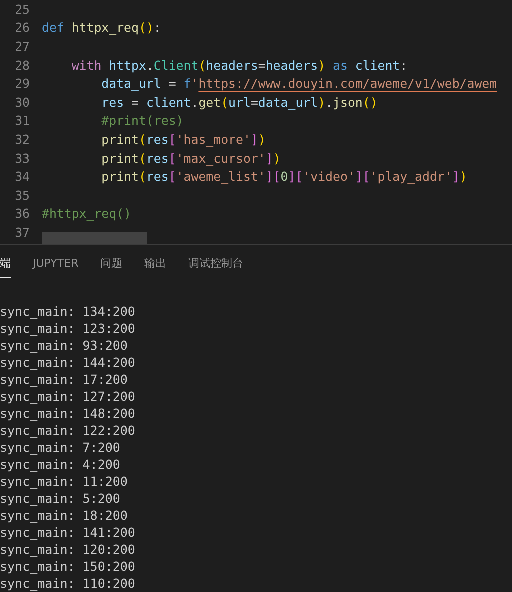  What do you see at coordinates (64, 379) in the screenshot?
I see `terminal-line: sync_main: 17:200` at bounding box center [64, 379].